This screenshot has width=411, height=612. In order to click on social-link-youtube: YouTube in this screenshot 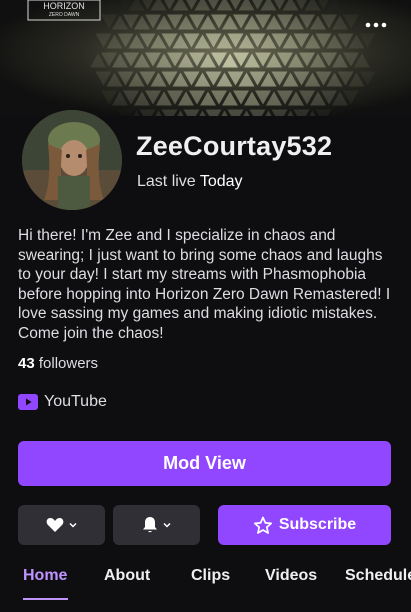, I will do `click(62, 402)`.